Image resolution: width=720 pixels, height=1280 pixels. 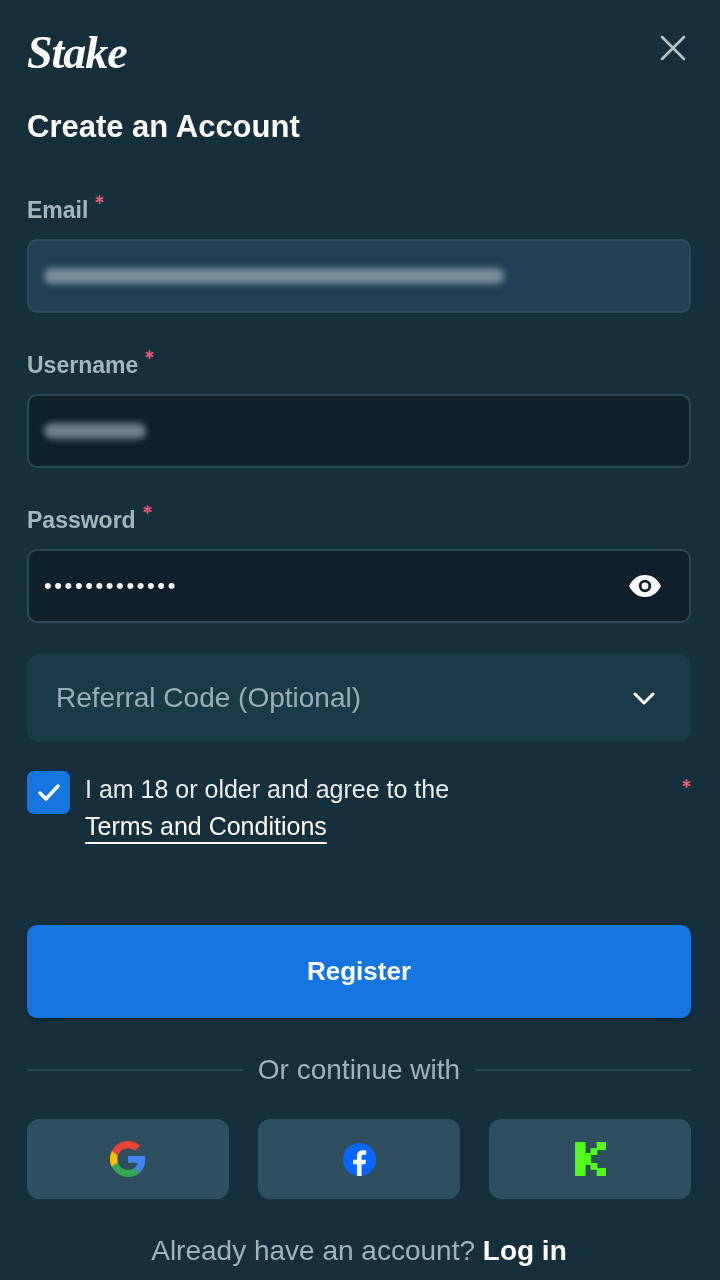 I want to click on terms-link: Terms and Conditions, so click(x=206, y=826).